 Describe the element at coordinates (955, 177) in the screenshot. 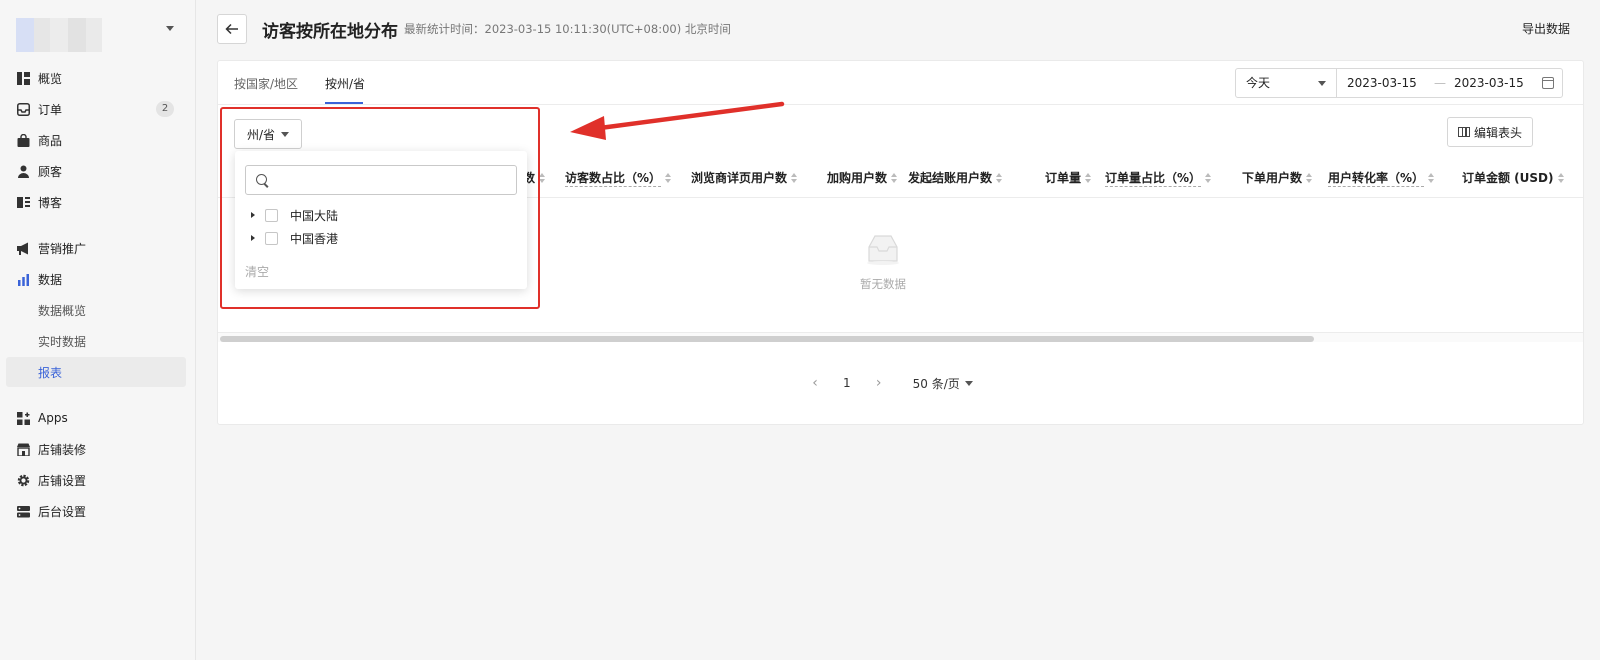

I see `column-header: 发起结账用户数` at that location.